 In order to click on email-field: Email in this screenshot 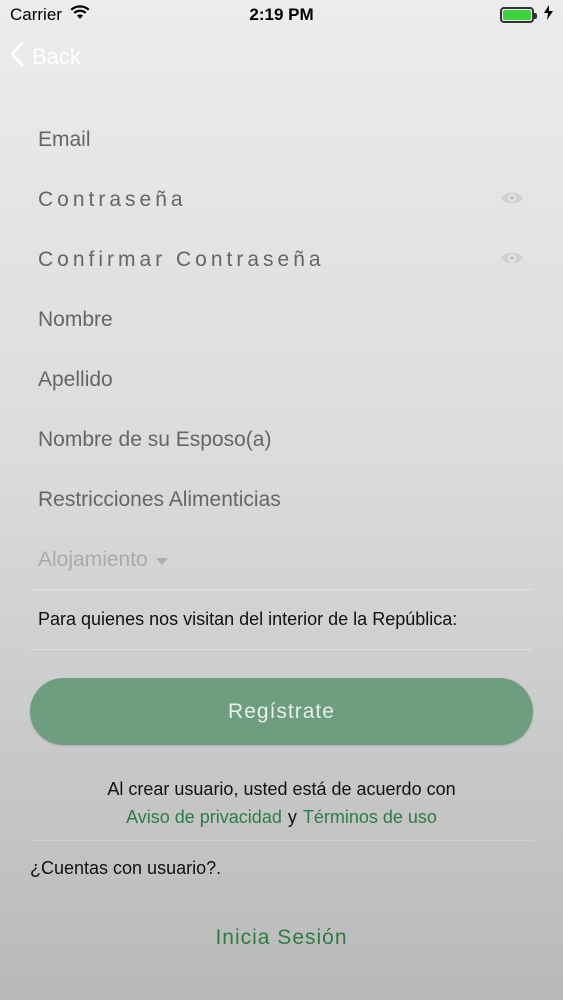, I will do `click(281, 140)`.